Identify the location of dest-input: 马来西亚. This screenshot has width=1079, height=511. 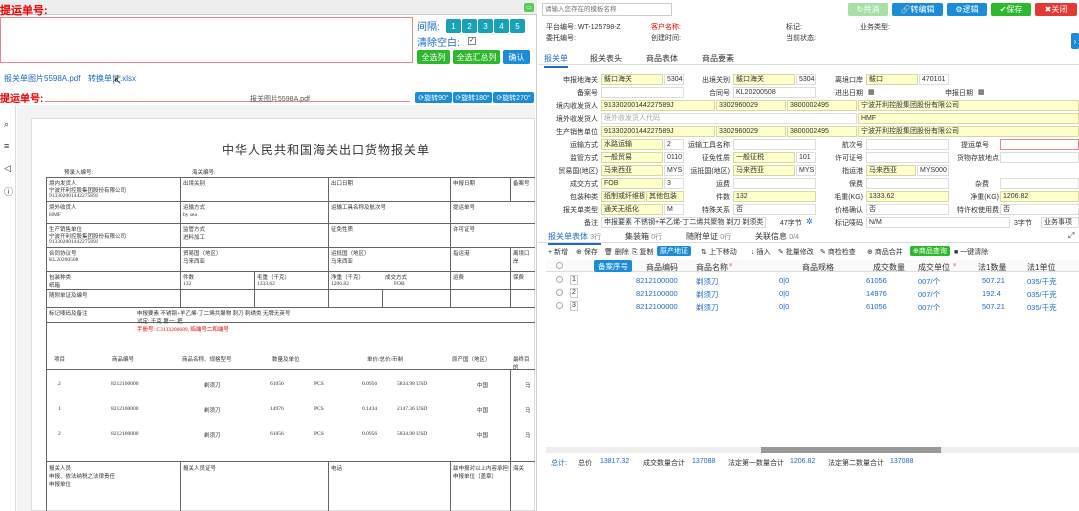
(764, 170).